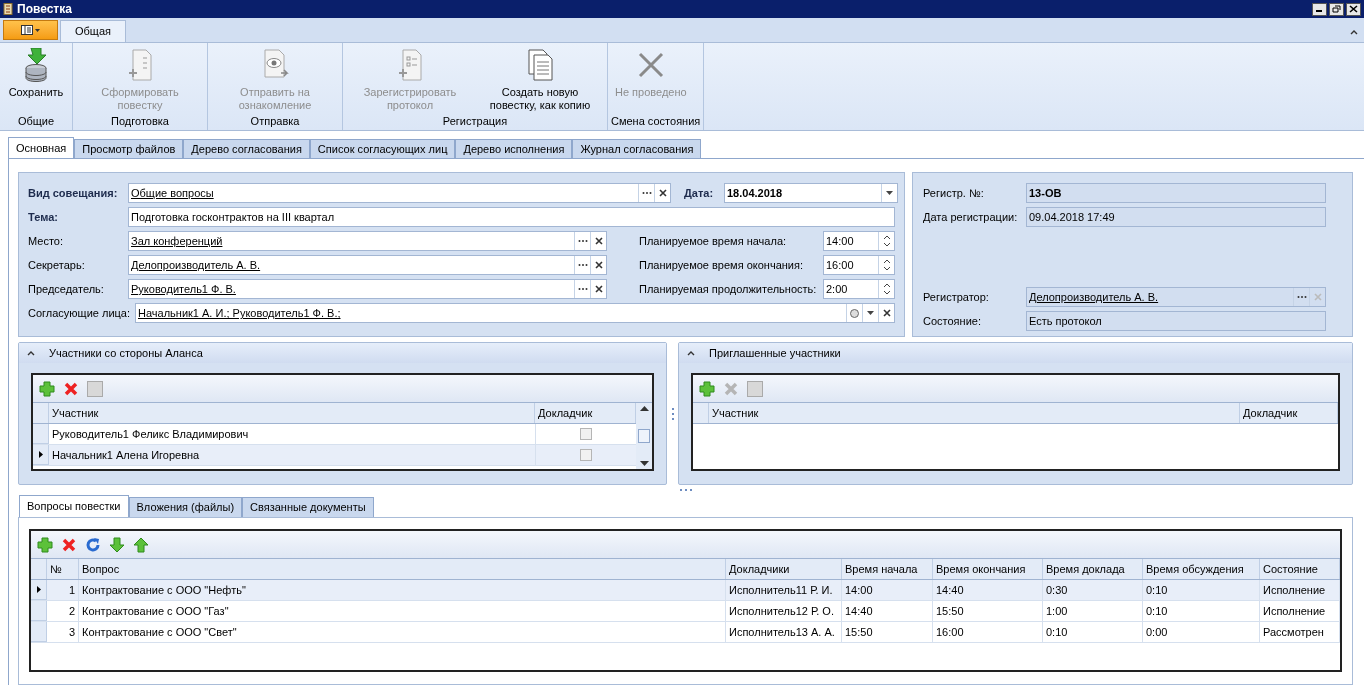 Image resolution: width=1364 pixels, height=685 pixels. Describe the element at coordinates (30, 30) in the screenshot. I see `application-menu-button` at that location.